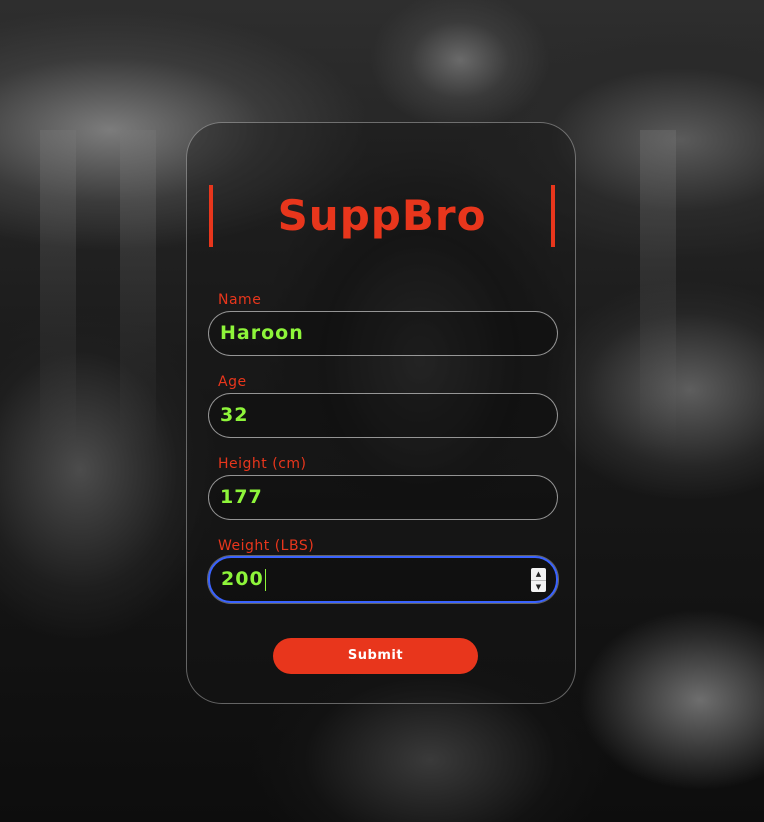  I want to click on weight-value-wrap: 200, so click(243, 579).